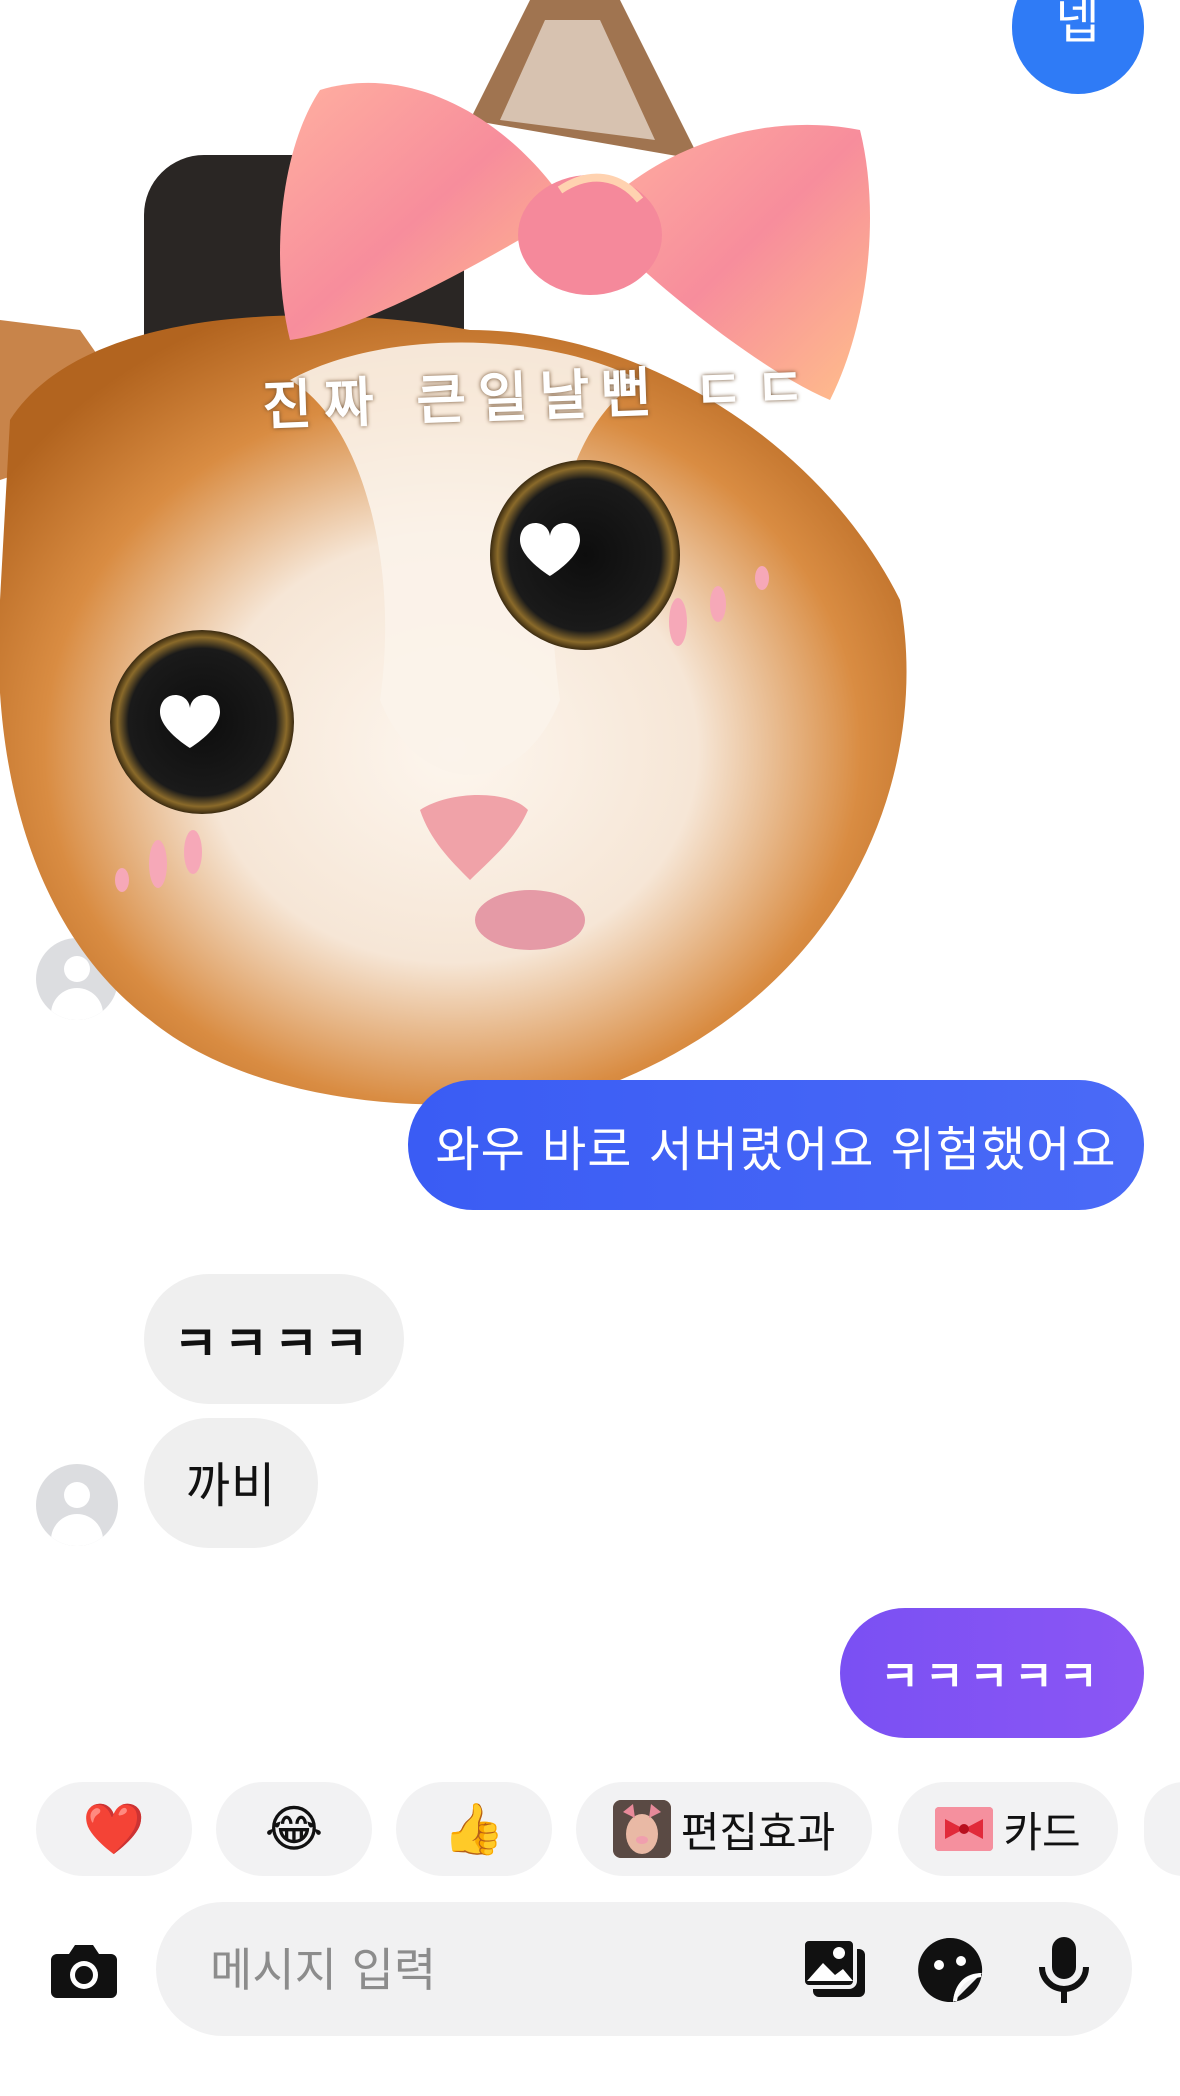  What do you see at coordinates (540, 1970) in the screenshot?
I see `message-input` at bounding box center [540, 1970].